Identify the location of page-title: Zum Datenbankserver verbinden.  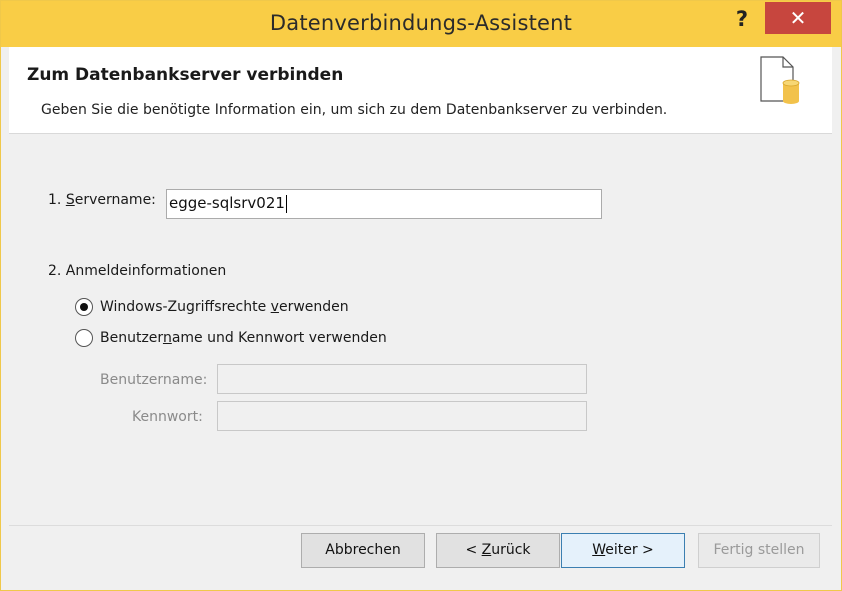
(185, 75).